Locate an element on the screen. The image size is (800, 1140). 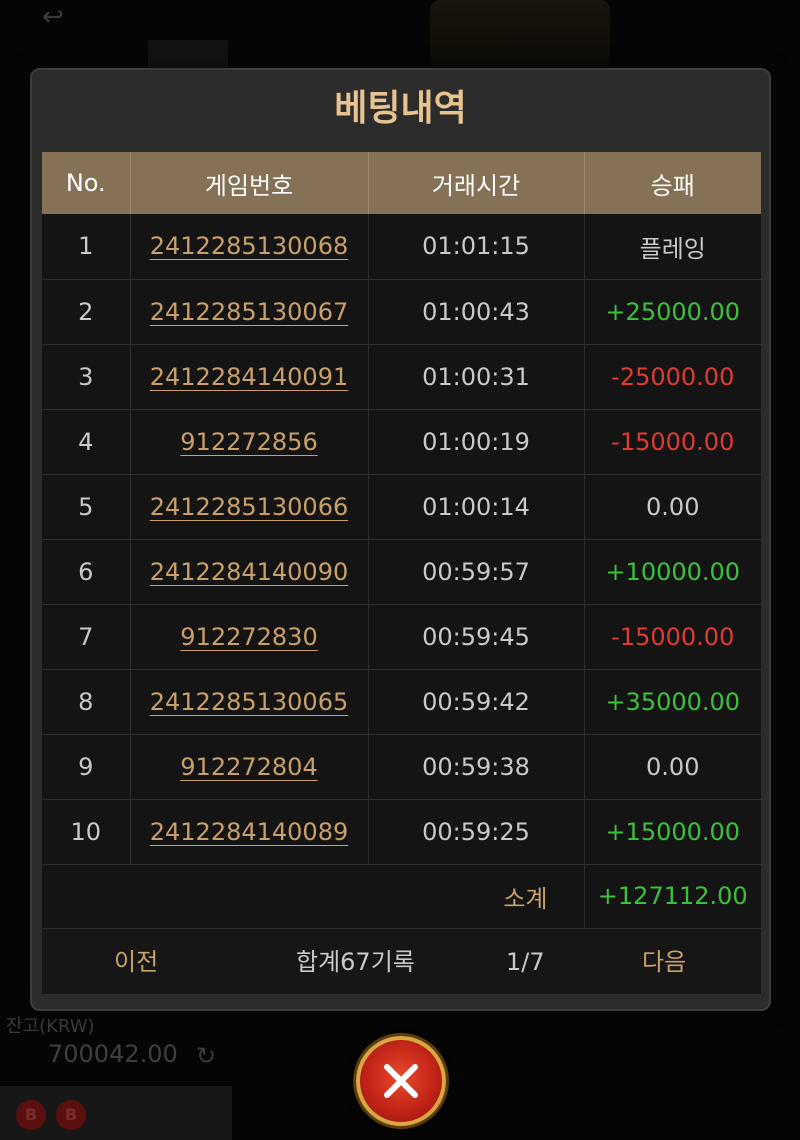
row-number: 2 is located at coordinates (86, 312).